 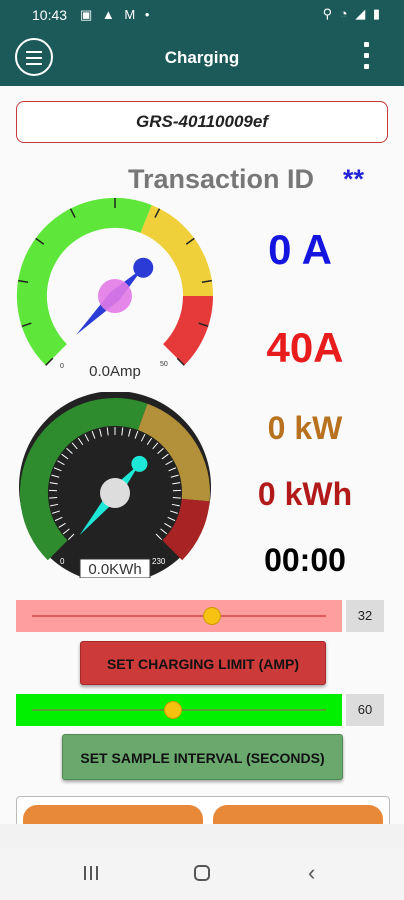 What do you see at coordinates (164, 364) in the screenshot?
I see `amp-gauge-max-label: 50` at bounding box center [164, 364].